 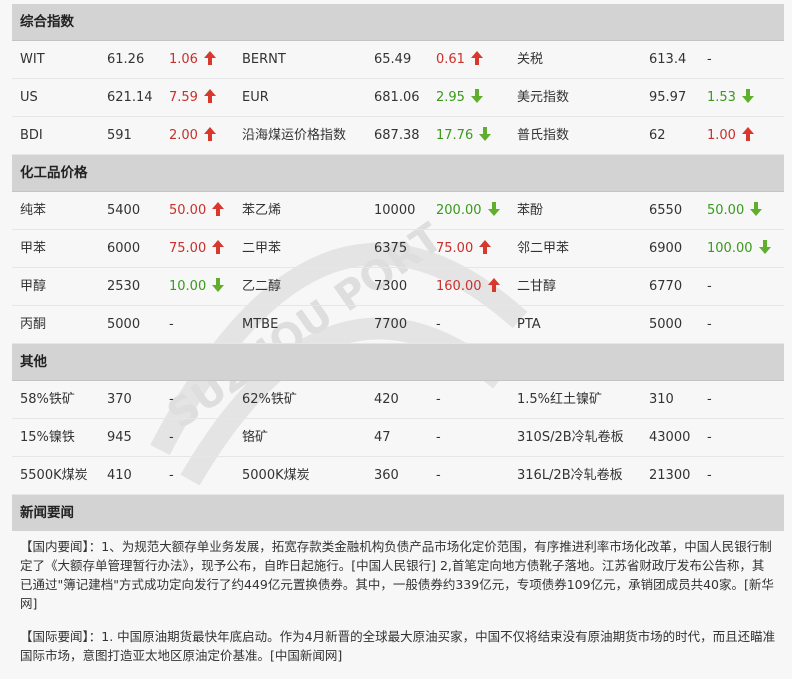 I want to click on item-change: 2.00, so click(x=192, y=135).